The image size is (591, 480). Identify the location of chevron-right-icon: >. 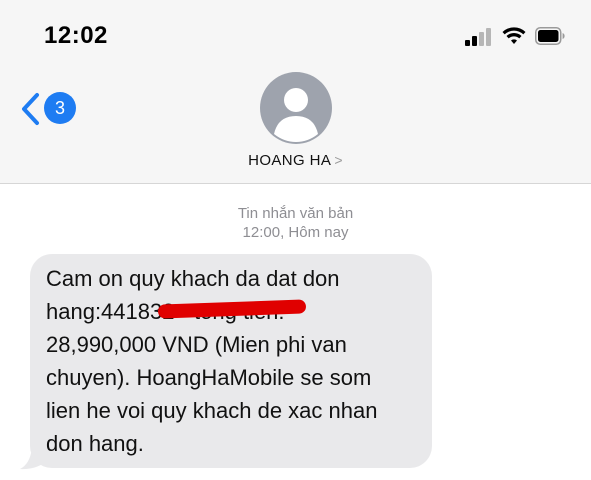
(338, 160).